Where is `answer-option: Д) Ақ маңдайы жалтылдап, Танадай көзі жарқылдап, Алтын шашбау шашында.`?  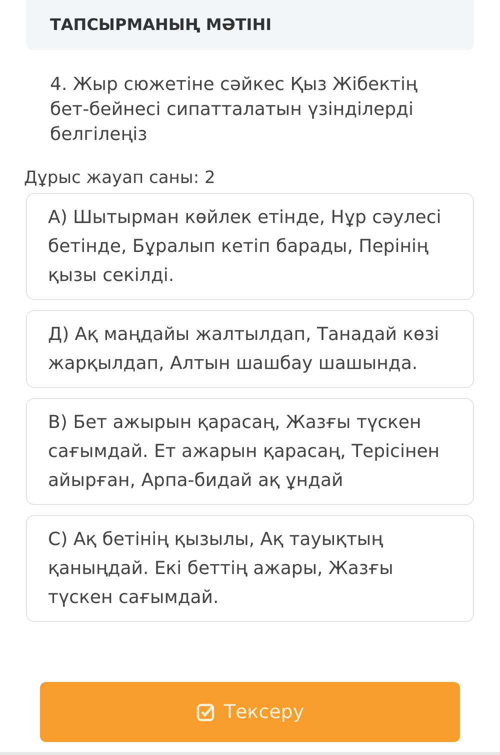 answer-option: Д) Ақ маңдайы жалтылдап, Танадай көзі жарқылдап, Алтын шашбау шашында. is located at coordinates (250, 349).